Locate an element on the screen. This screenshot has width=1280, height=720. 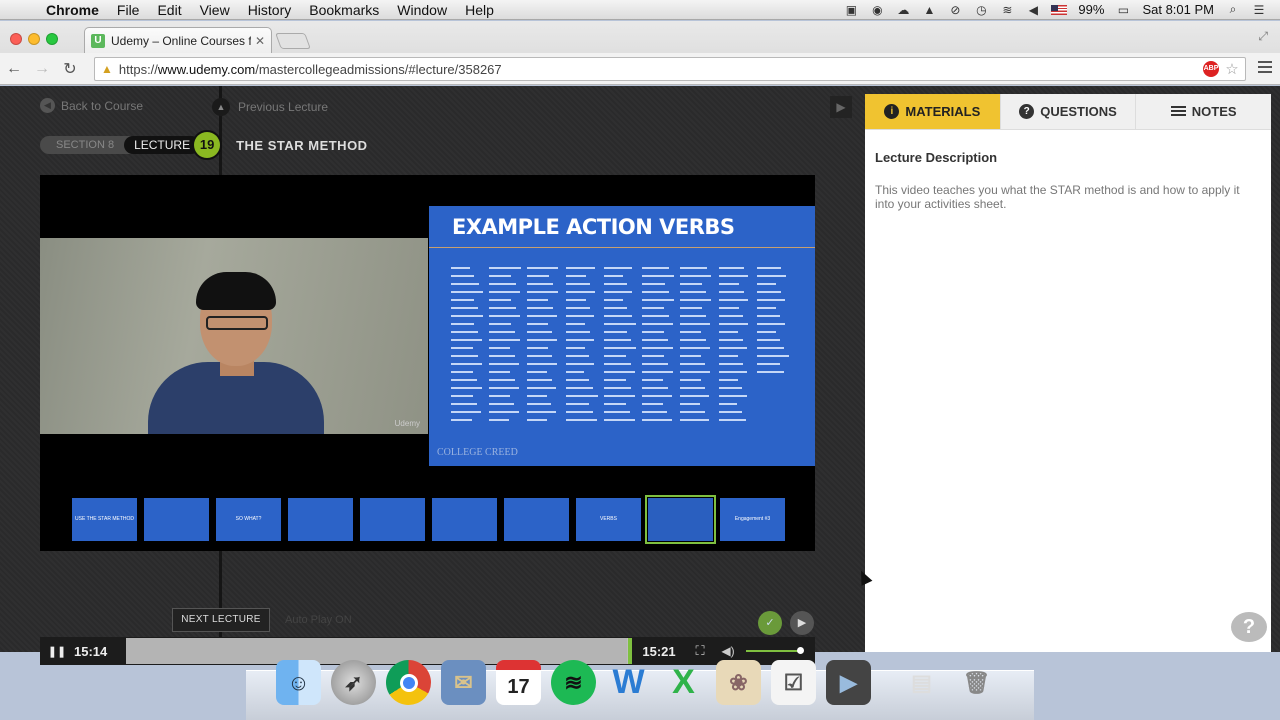
iphoto-icon: ❀ is located at coordinates (738, 682).